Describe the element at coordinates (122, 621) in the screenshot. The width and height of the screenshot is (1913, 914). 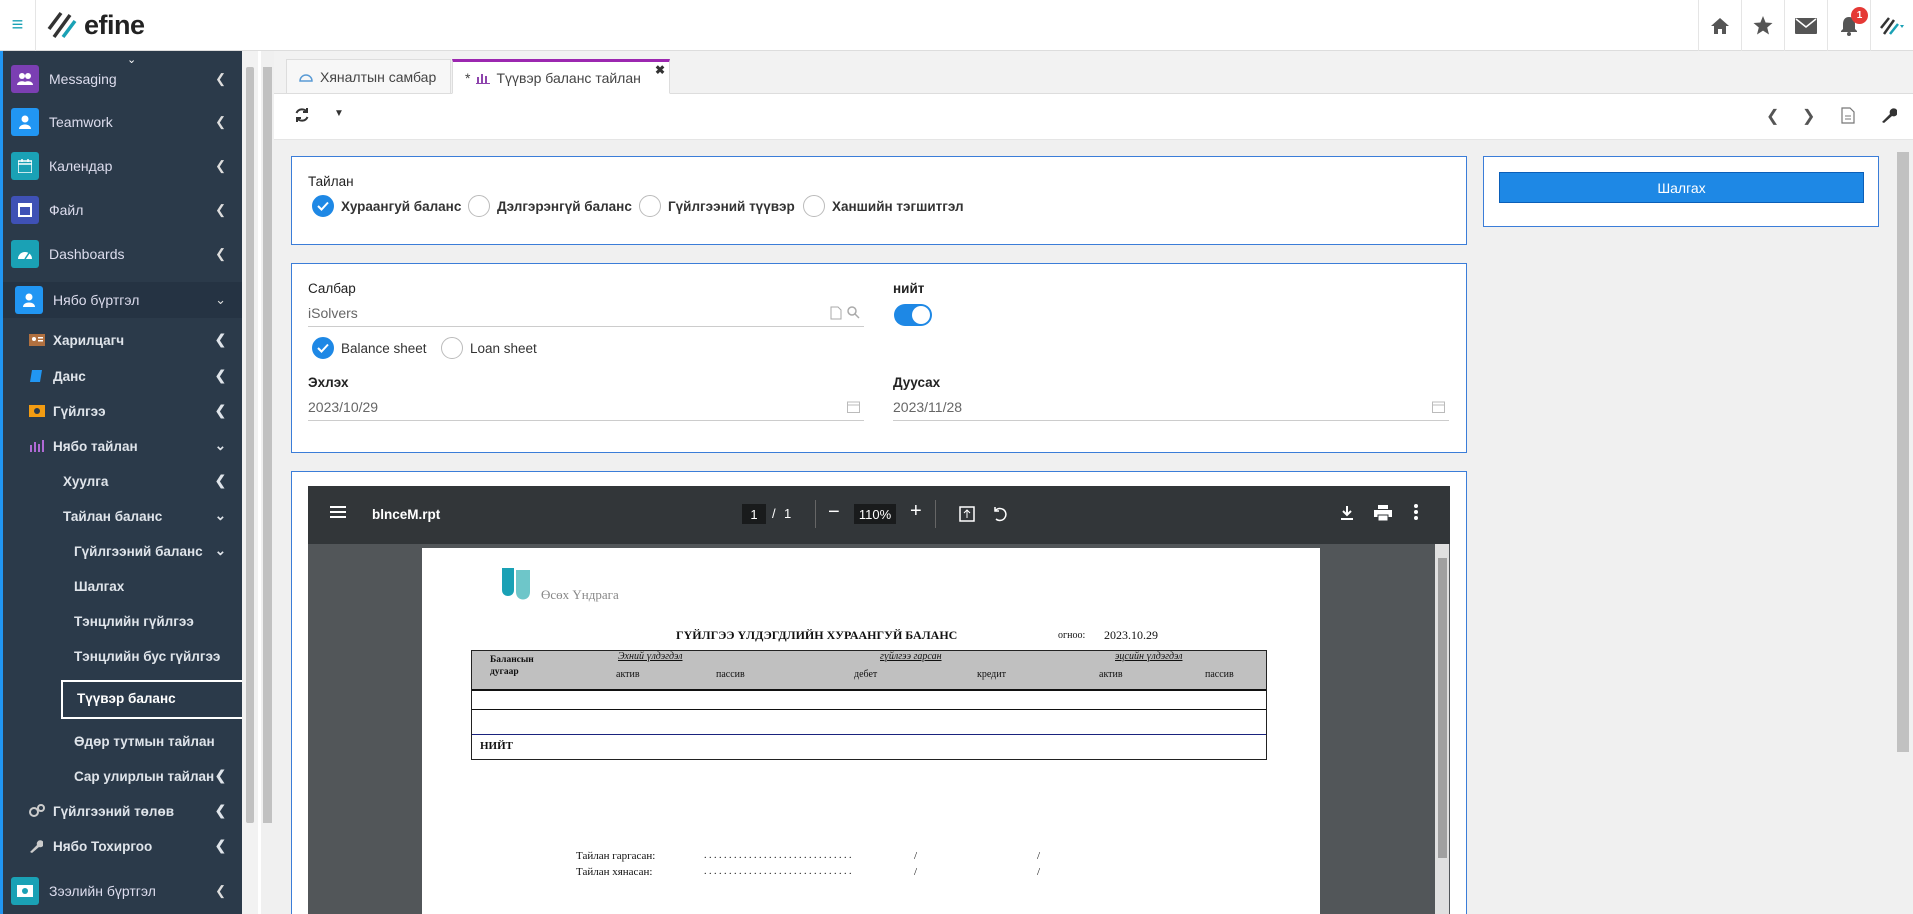
I see `sidebar-item-balanced-transaction: Тэнцлийн гүйлгээ` at that location.